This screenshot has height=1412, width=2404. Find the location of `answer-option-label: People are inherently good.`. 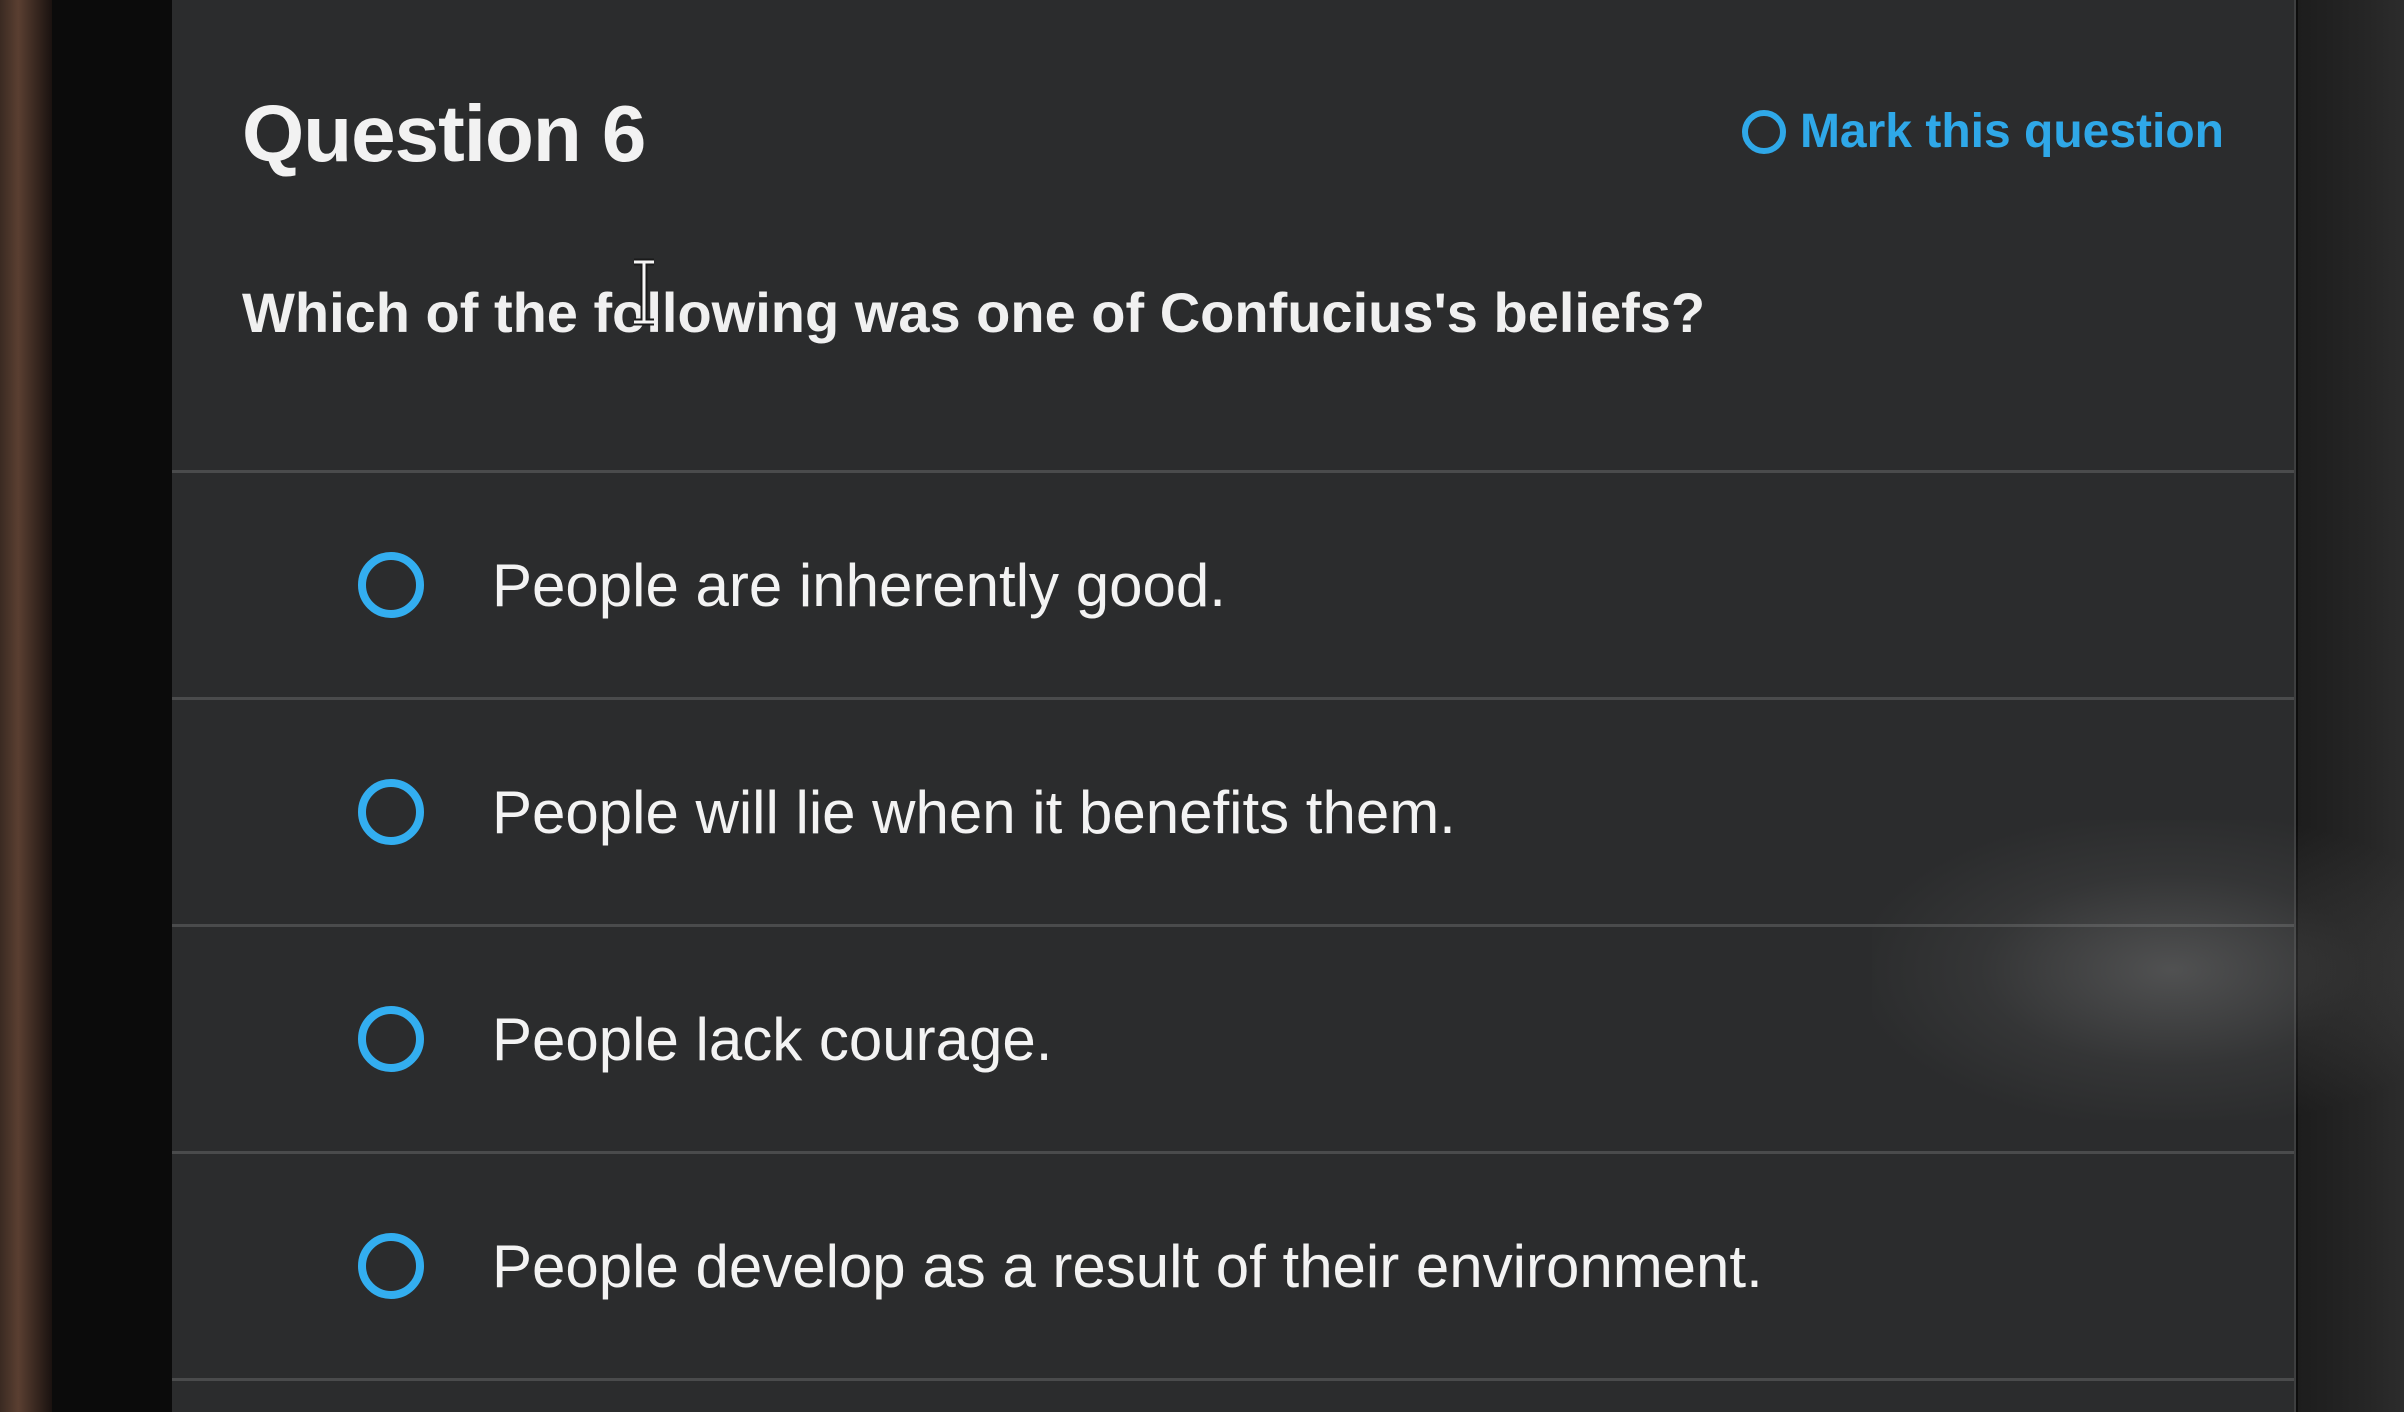

answer-option-label: People are inherently good. is located at coordinates (859, 585).